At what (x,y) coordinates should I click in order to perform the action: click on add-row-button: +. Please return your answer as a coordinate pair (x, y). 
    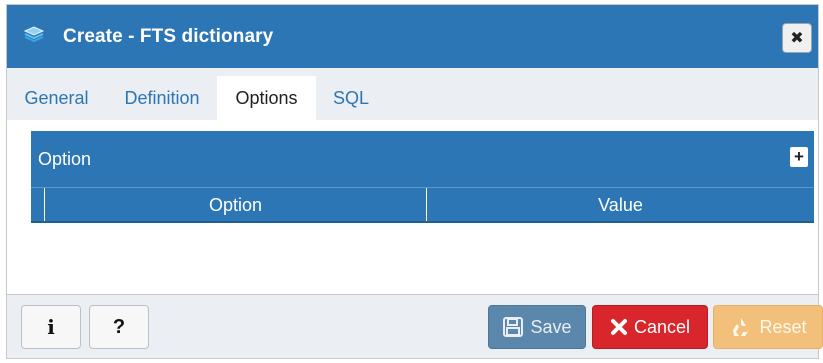
    Looking at the image, I should click on (799, 157).